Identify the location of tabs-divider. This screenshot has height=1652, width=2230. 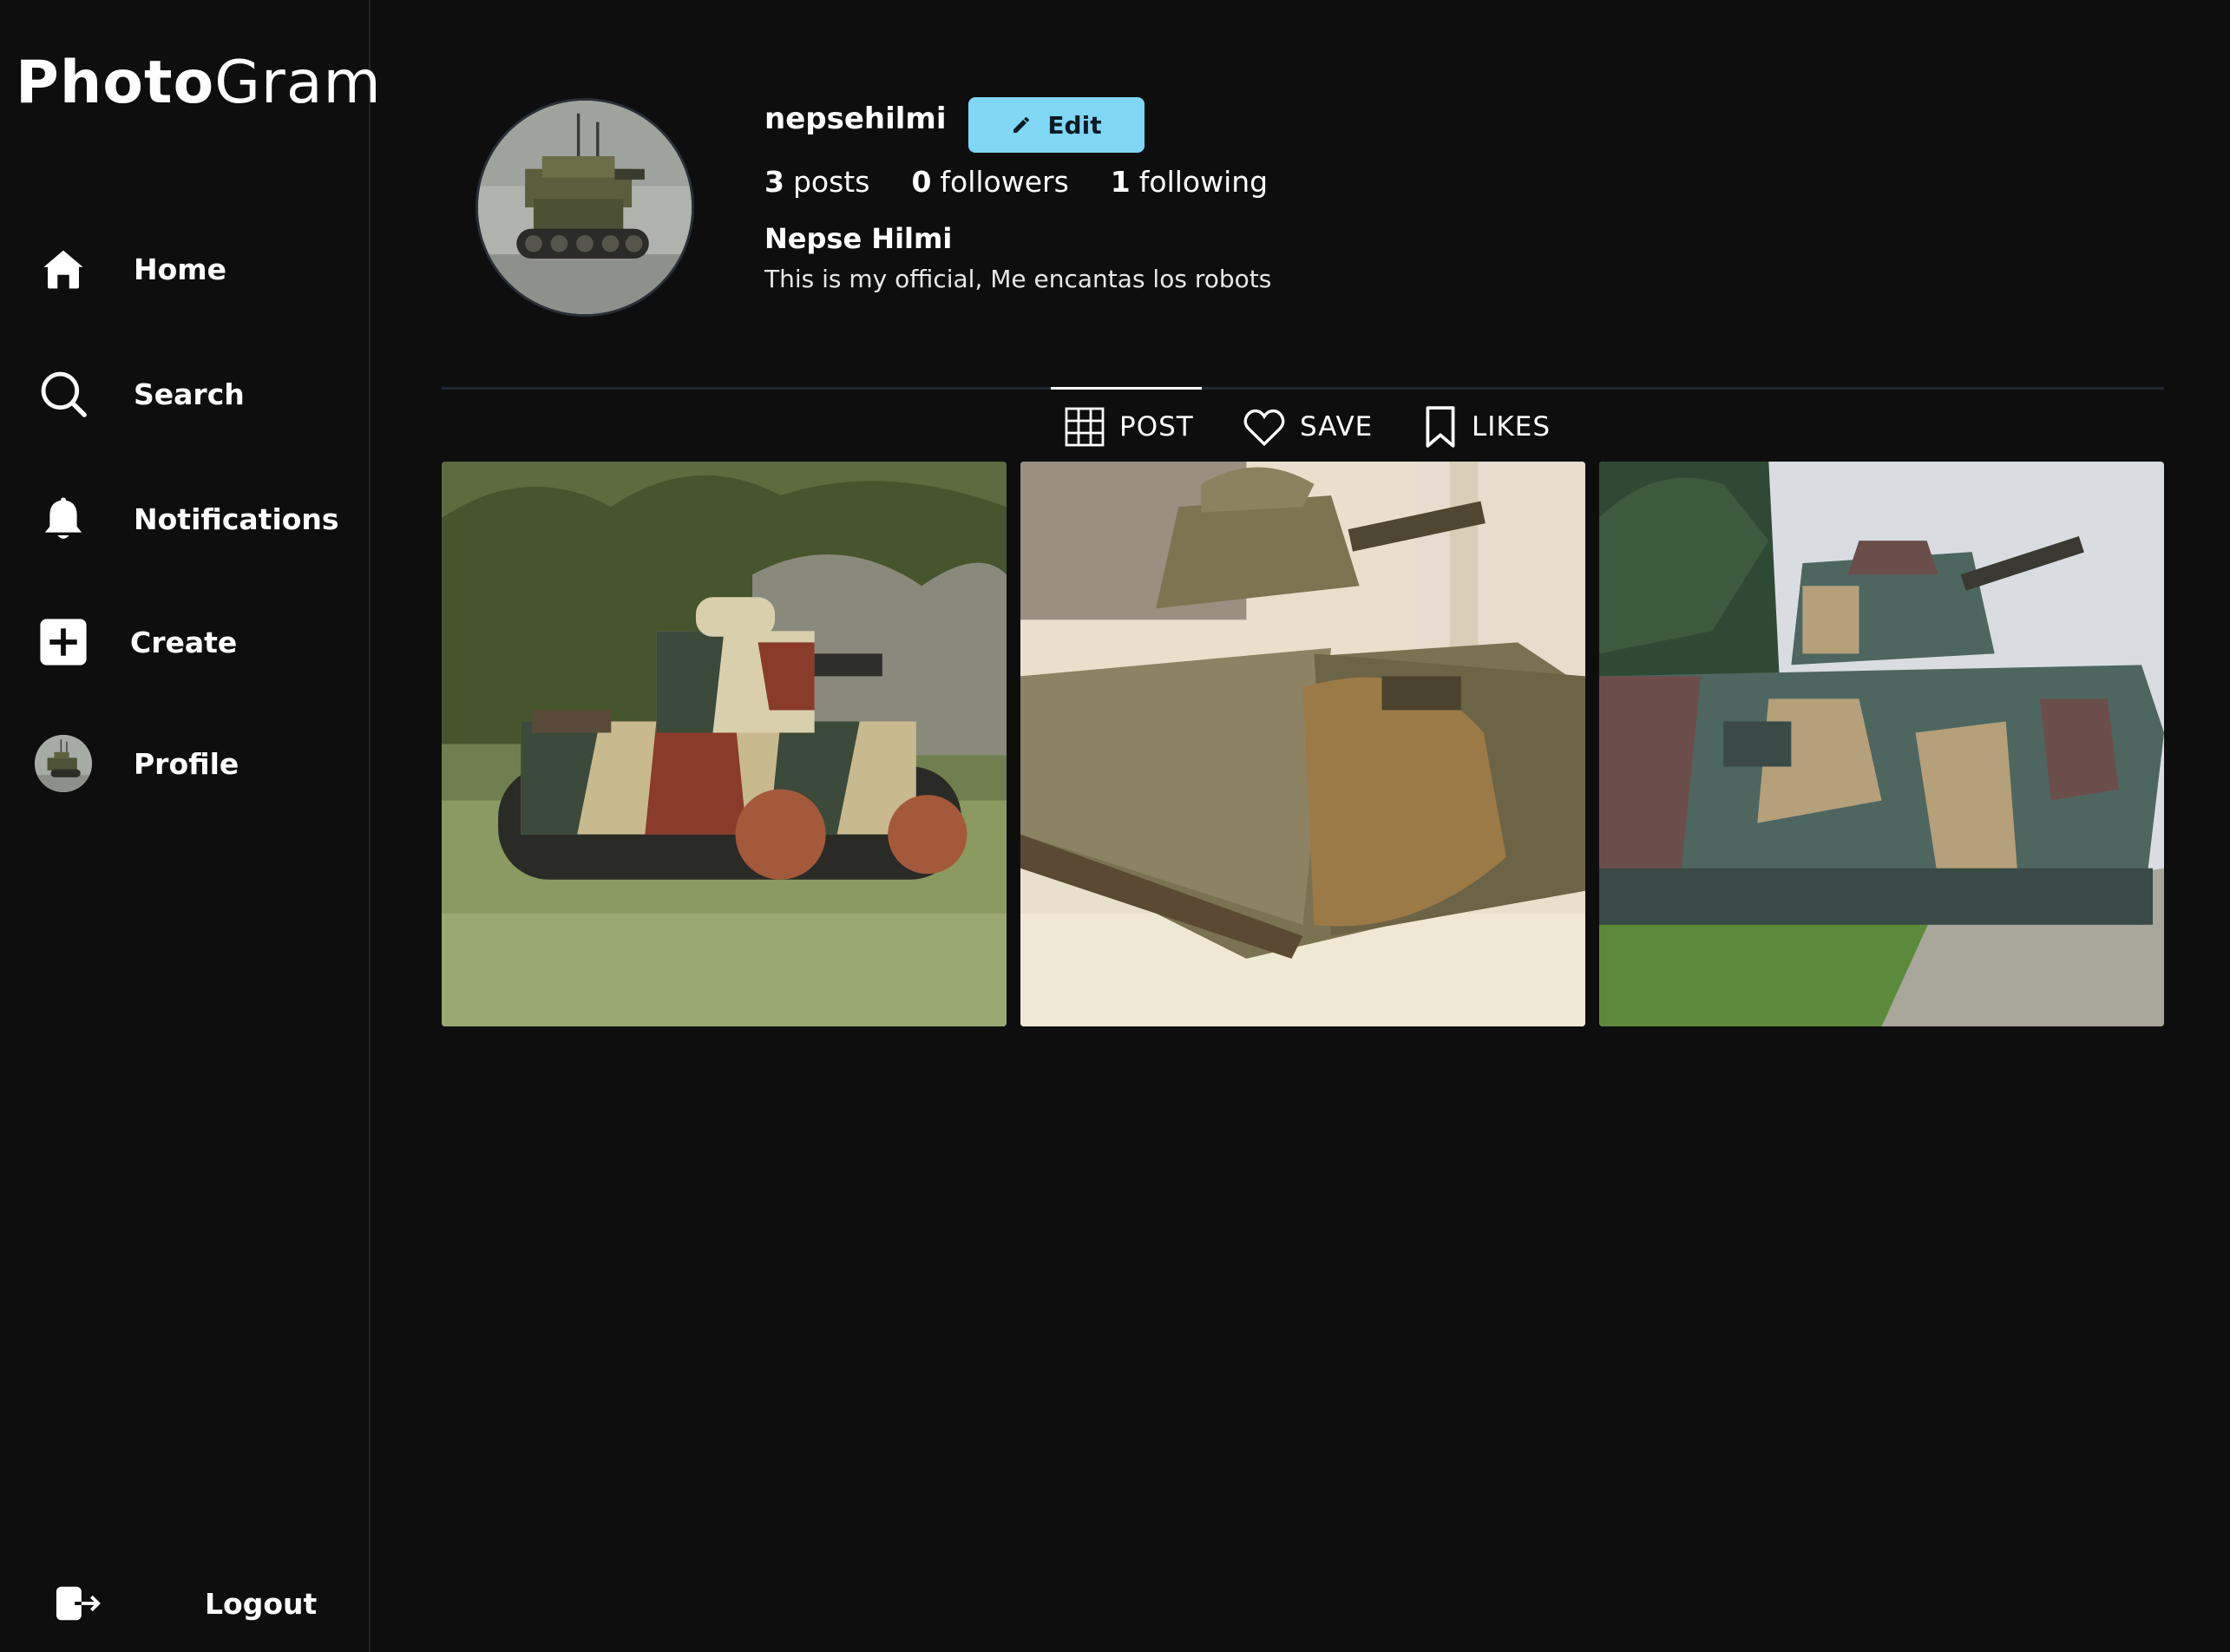
(1303, 389).